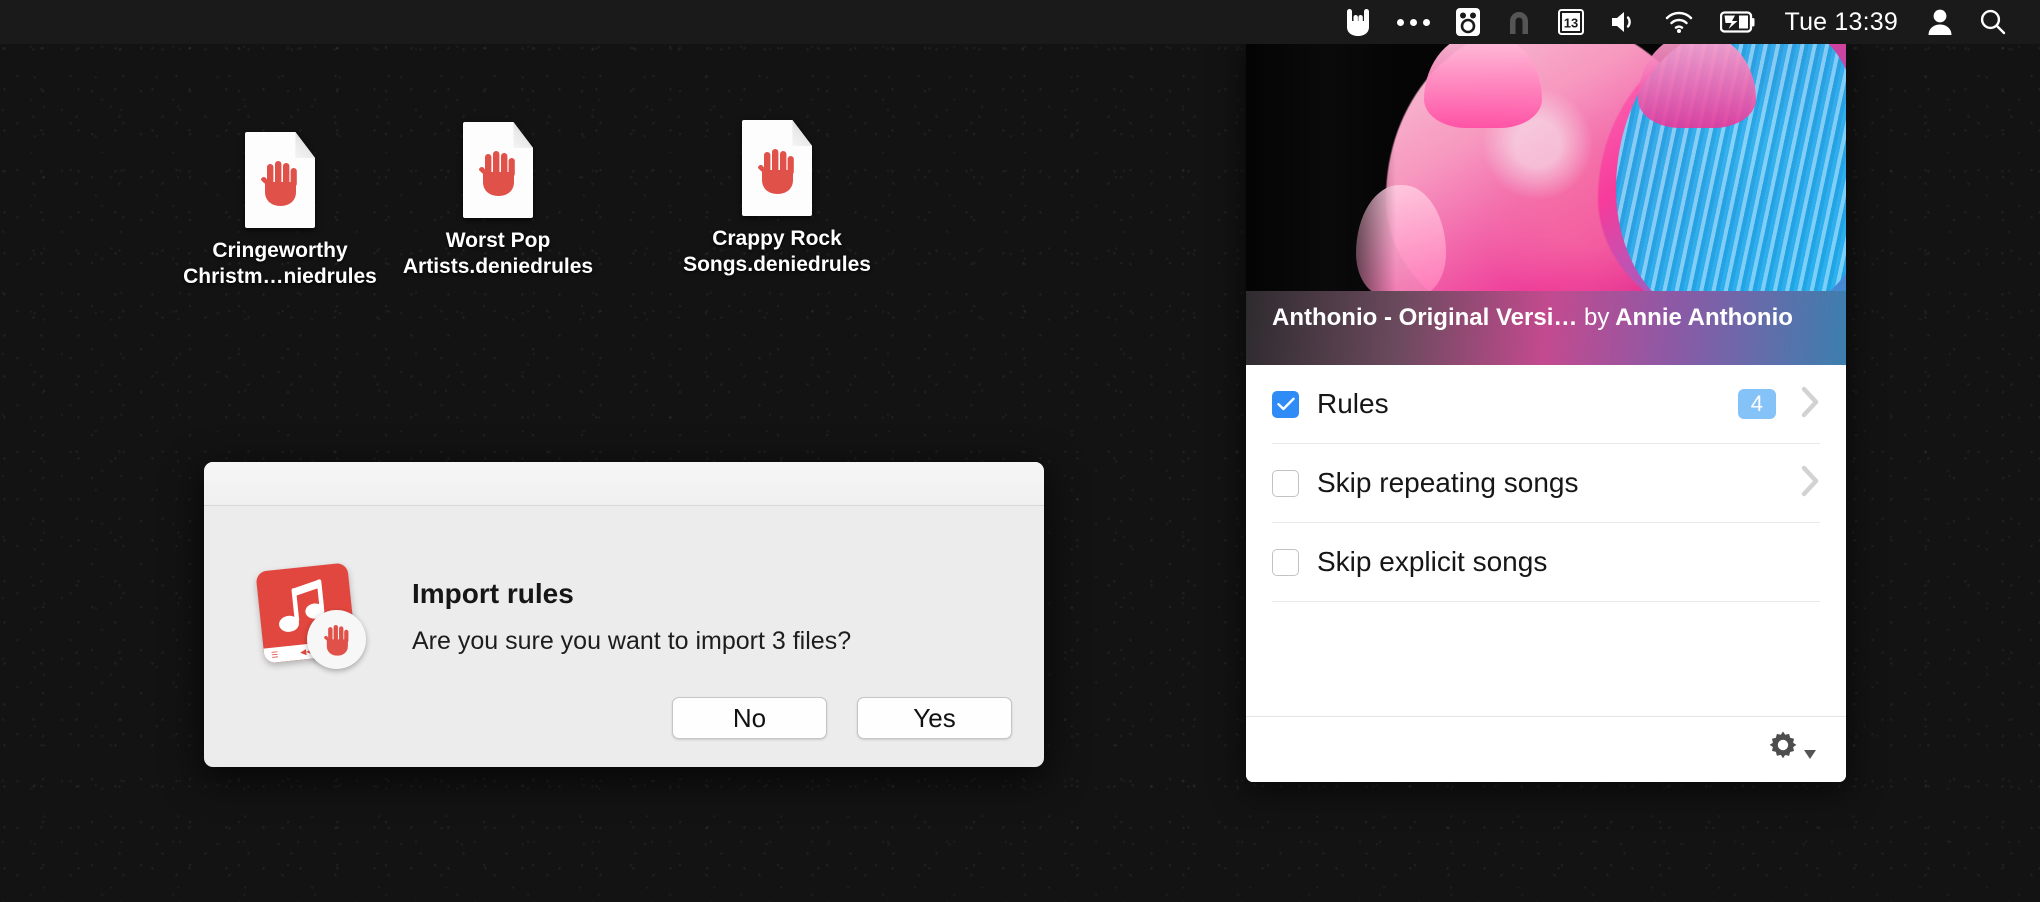 This screenshot has height=902, width=2040. What do you see at coordinates (632, 641) in the screenshot?
I see `dialog-message: Are you sure you want to import 3 files?` at bounding box center [632, 641].